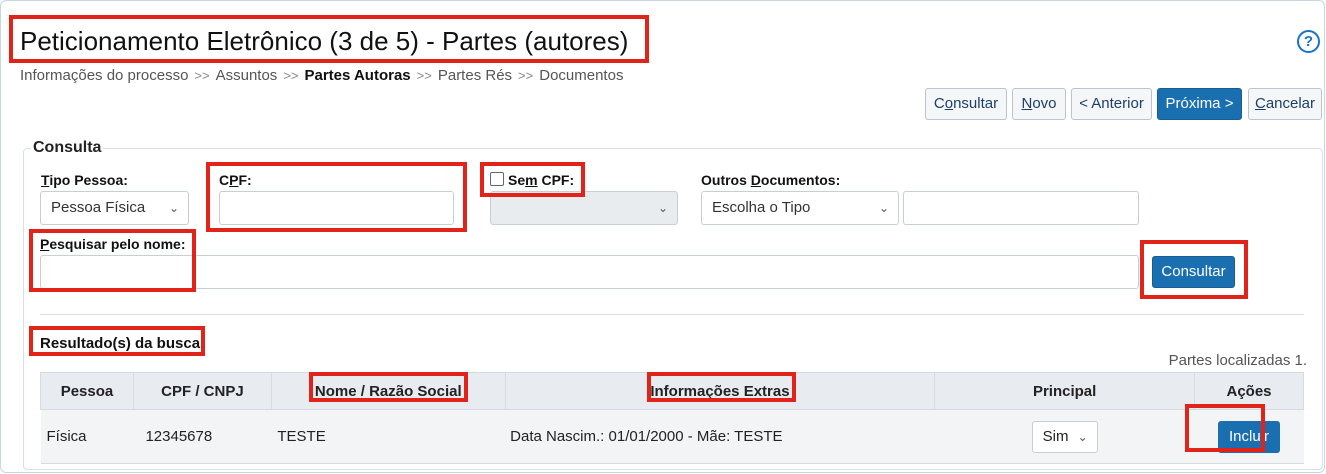 This screenshot has width=1326, height=474. Describe the element at coordinates (1308, 41) in the screenshot. I see `help-icon: ?` at that location.